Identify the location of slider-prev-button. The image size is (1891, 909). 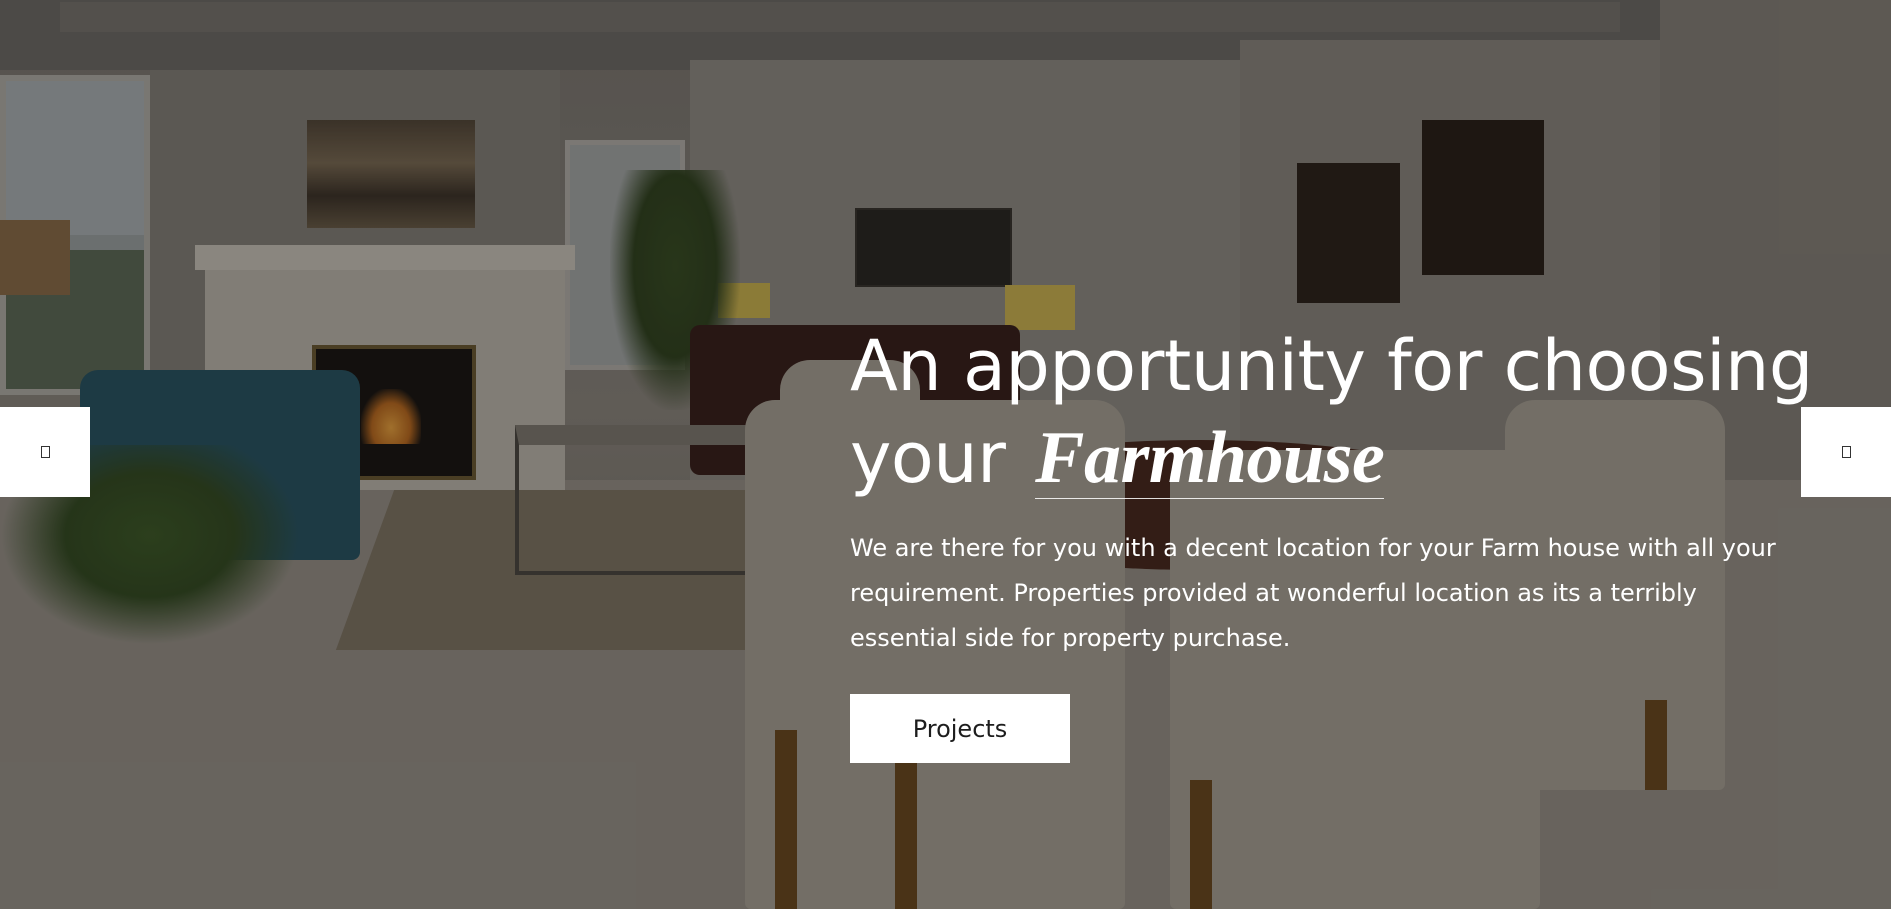
(45, 452).